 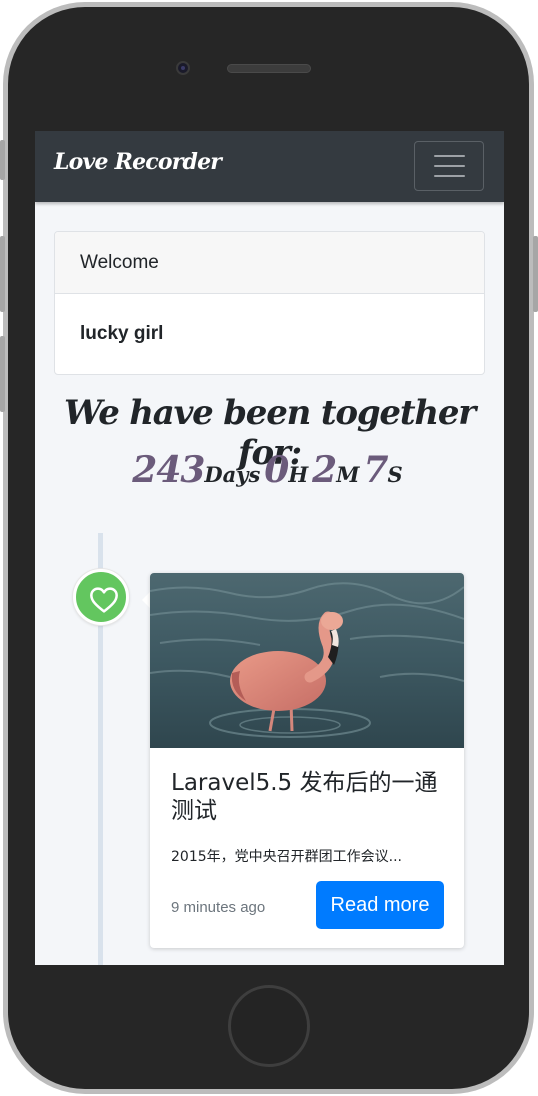 I want to click on days-count: 243, so click(x=168, y=470).